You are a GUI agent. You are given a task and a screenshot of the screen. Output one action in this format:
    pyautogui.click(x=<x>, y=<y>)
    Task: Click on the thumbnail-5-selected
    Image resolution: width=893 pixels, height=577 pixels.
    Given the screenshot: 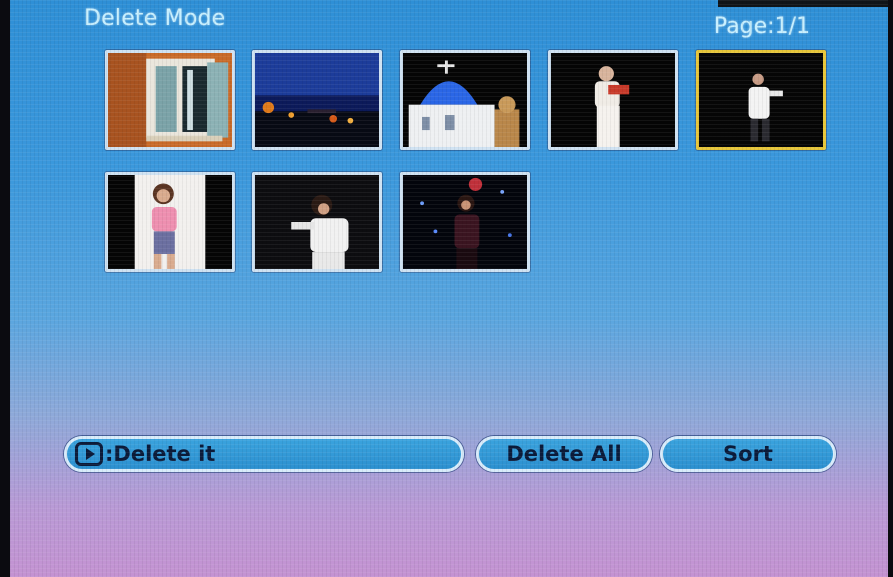 What is the action you would take?
    pyautogui.click(x=761, y=100)
    